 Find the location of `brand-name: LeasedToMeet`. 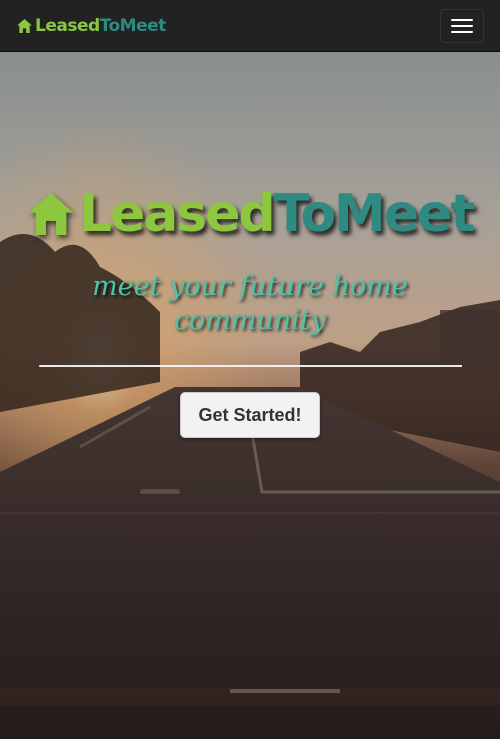

brand-name: LeasedToMeet is located at coordinates (100, 26).